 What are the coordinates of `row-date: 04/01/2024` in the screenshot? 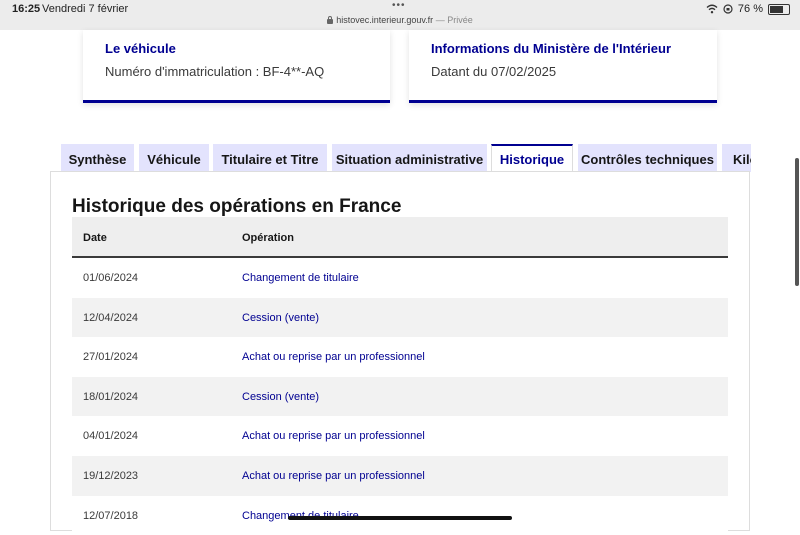 It's located at (111, 436).